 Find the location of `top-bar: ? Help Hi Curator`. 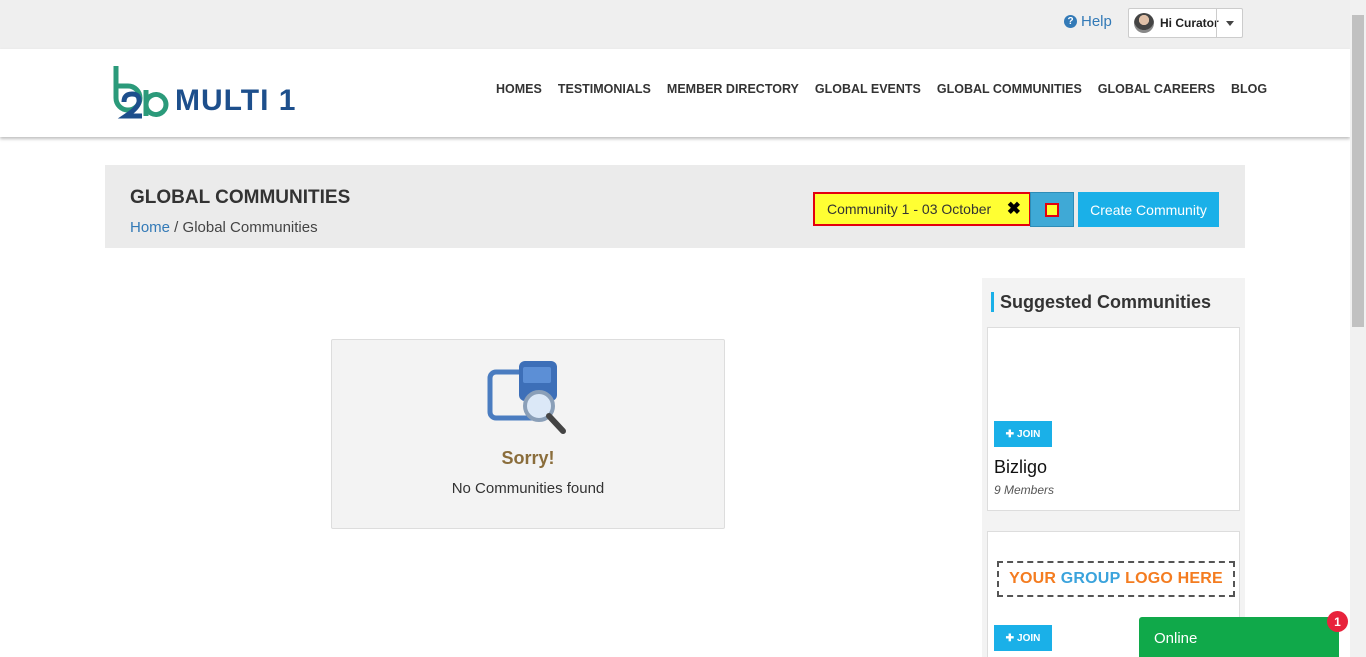

top-bar: ? Help Hi Curator is located at coordinates (675, 24).